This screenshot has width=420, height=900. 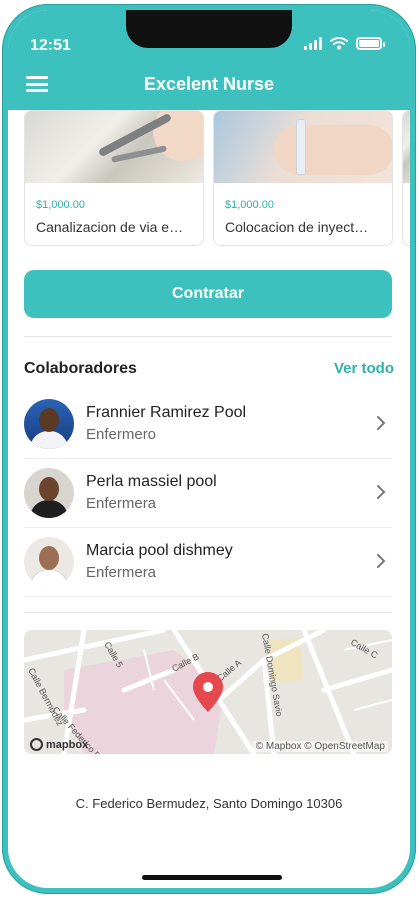 What do you see at coordinates (50, 45) in the screenshot?
I see `status-time: 12:51` at bounding box center [50, 45].